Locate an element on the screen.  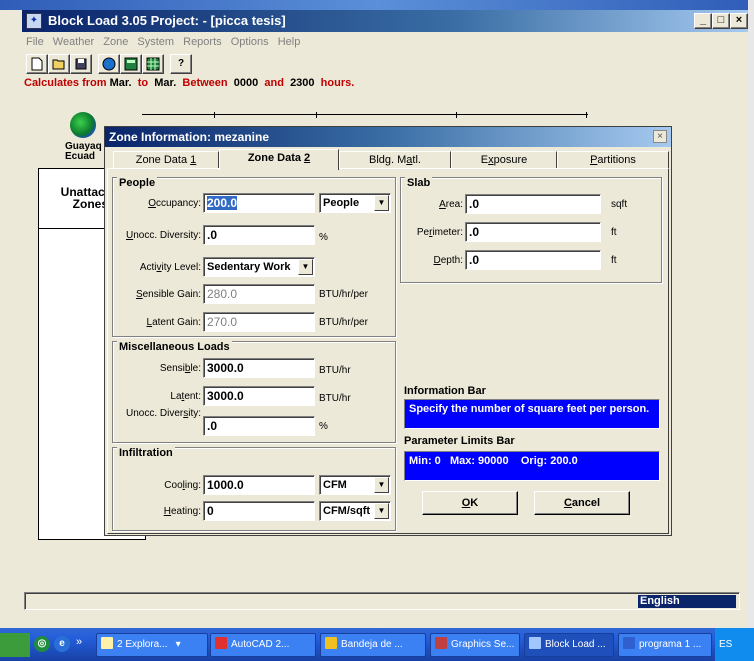
menu-reports: Reports is located at coordinates (202, 42).